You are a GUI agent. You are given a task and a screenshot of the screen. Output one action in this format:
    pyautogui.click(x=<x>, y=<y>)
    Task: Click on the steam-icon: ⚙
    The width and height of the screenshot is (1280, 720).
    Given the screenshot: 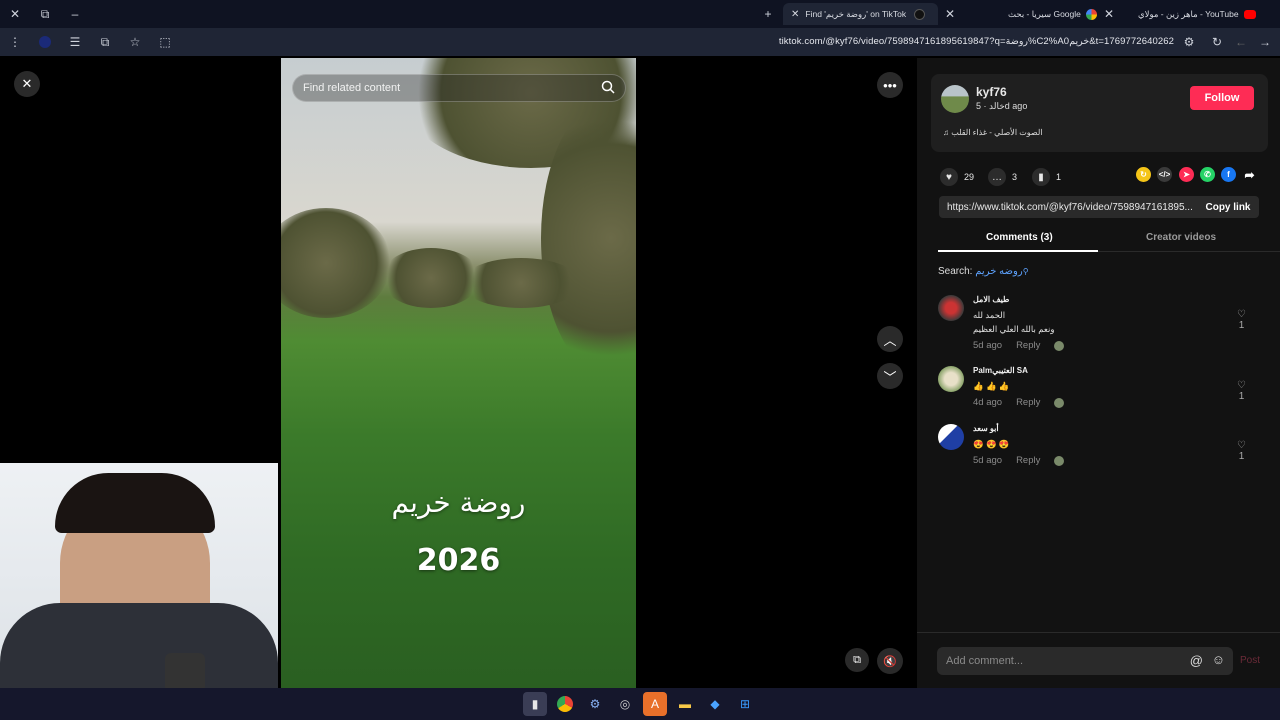 What is the action you would take?
    pyautogui.click(x=595, y=704)
    